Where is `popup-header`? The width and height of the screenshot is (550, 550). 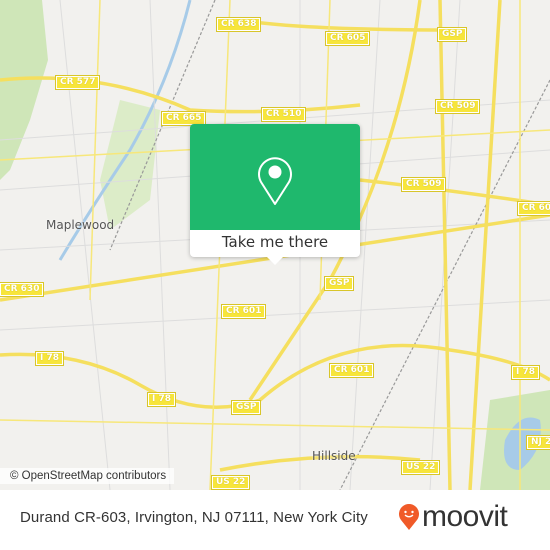 popup-header is located at coordinates (275, 177).